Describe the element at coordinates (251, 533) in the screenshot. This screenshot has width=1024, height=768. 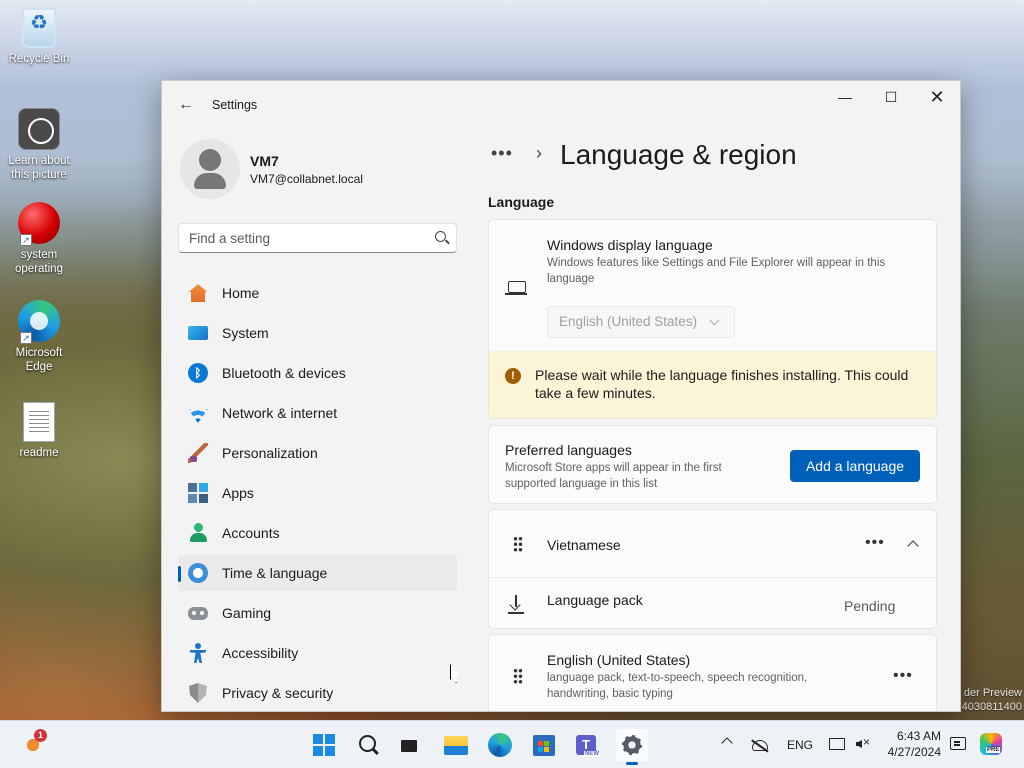
I see `sidebar-item-label: Accounts` at that location.